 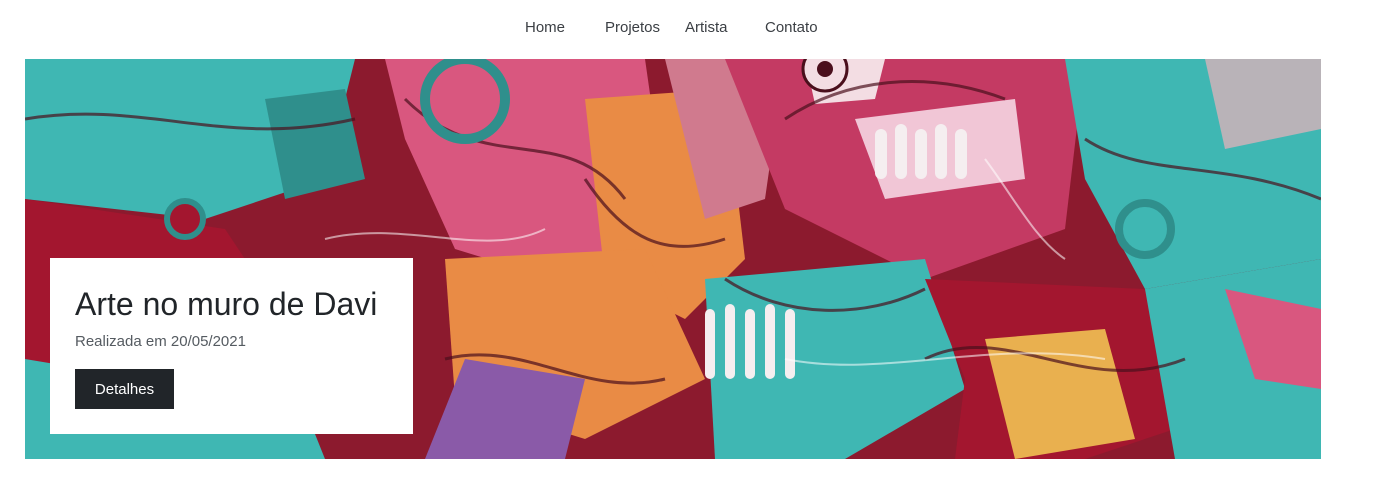 I want to click on nav-link-contato: Contato, so click(x=791, y=28).